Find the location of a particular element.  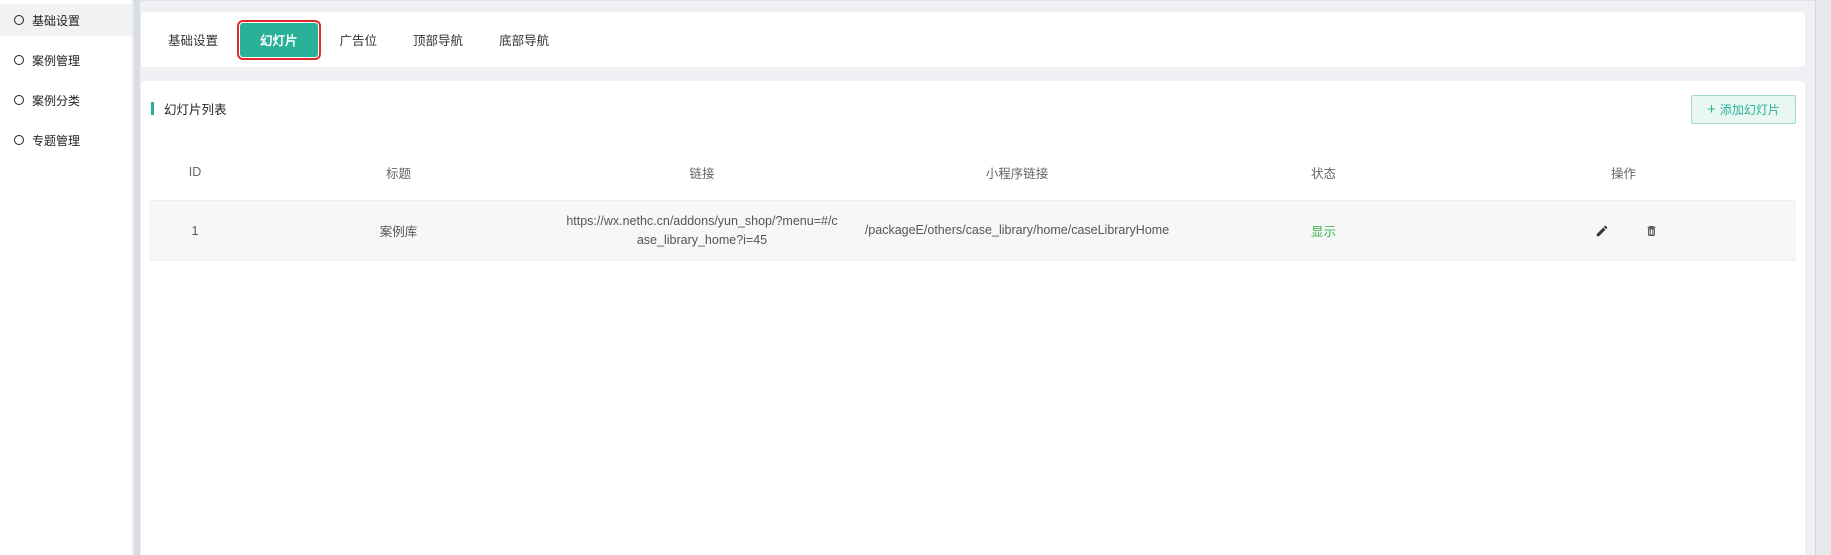

header-link: 链接 is located at coordinates (702, 173).